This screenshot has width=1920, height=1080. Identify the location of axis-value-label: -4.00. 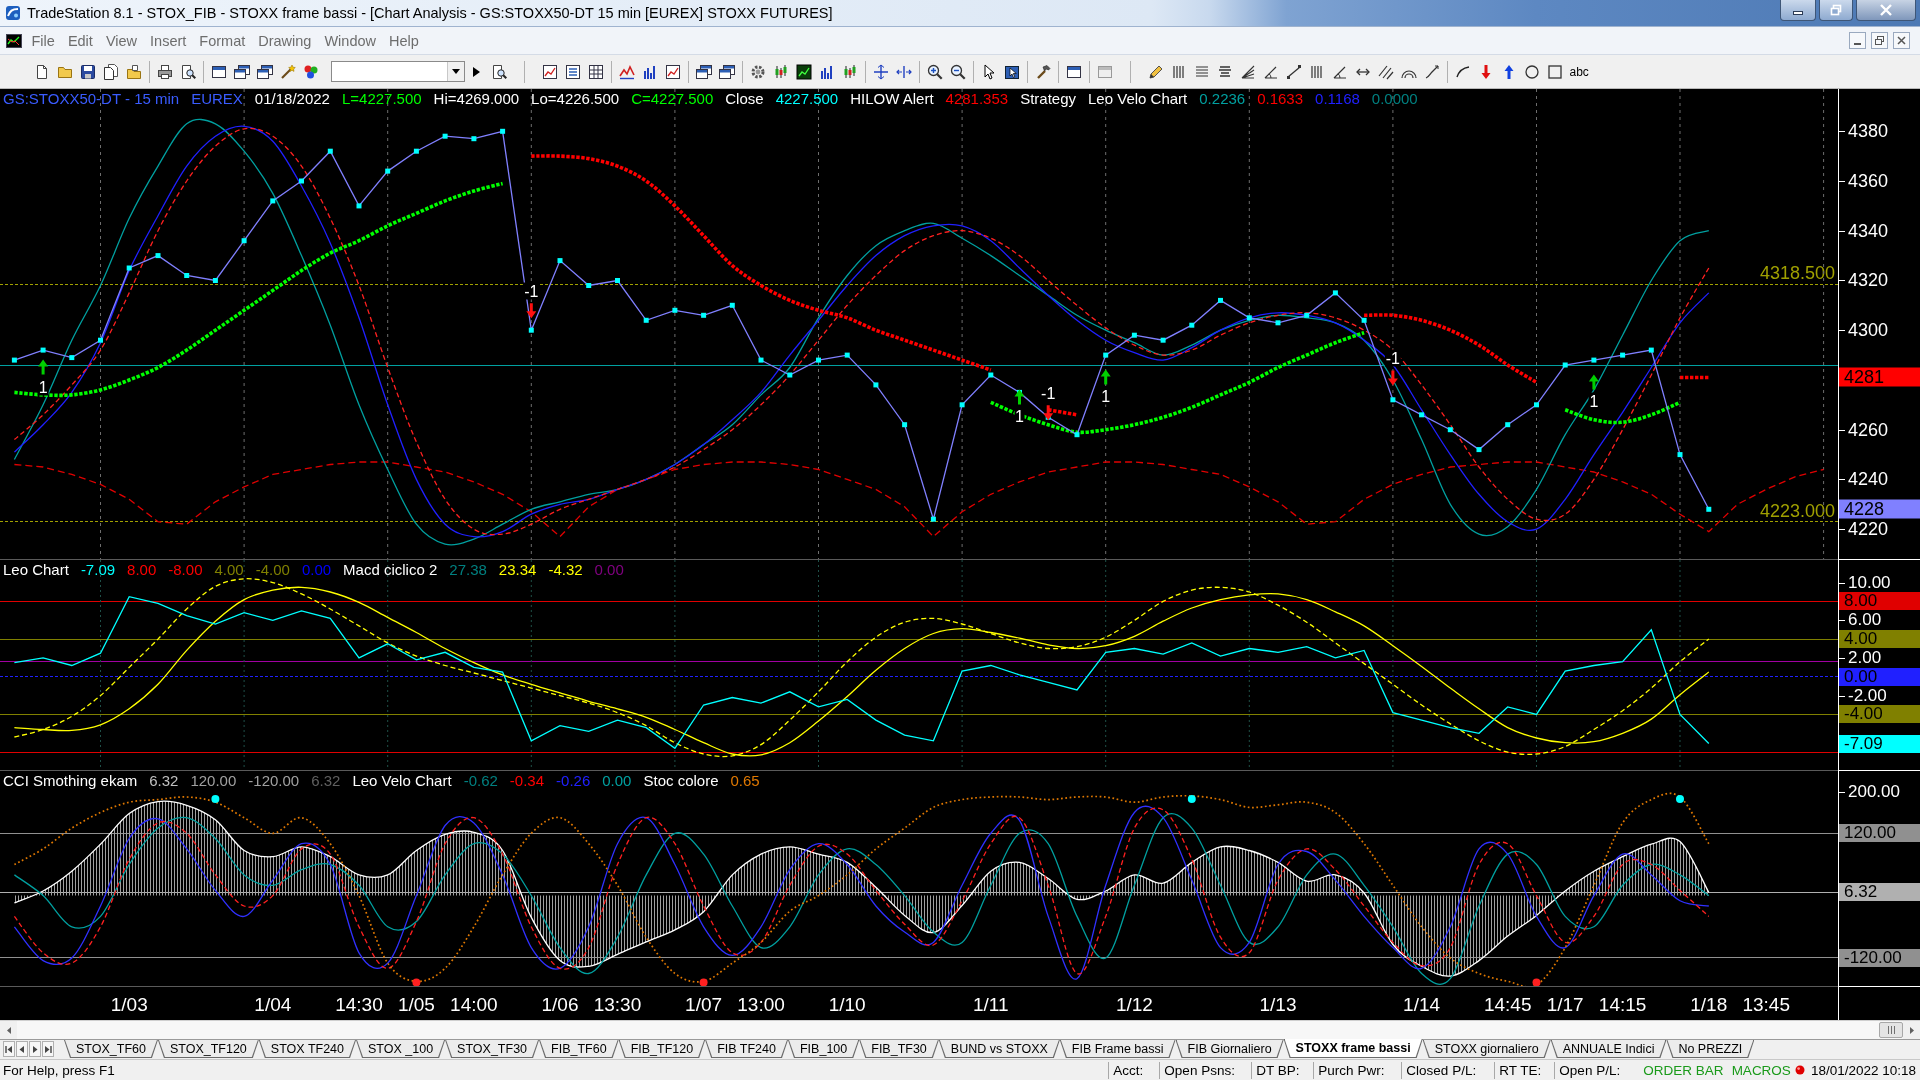
(1879, 714).